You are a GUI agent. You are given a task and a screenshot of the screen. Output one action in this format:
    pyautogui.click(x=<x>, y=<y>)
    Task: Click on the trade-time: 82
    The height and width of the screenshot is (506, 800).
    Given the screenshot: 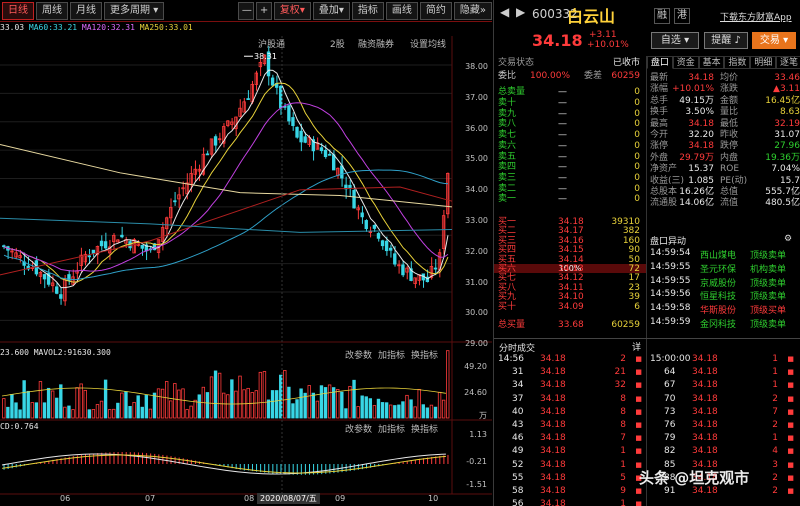 What is the action you would take?
    pyautogui.click(x=670, y=451)
    